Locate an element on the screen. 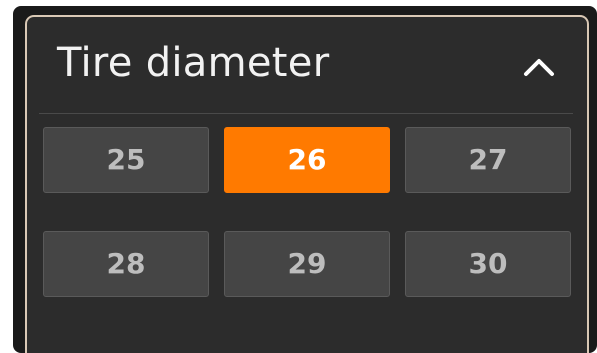  option-26: 26 is located at coordinates (307, 160).